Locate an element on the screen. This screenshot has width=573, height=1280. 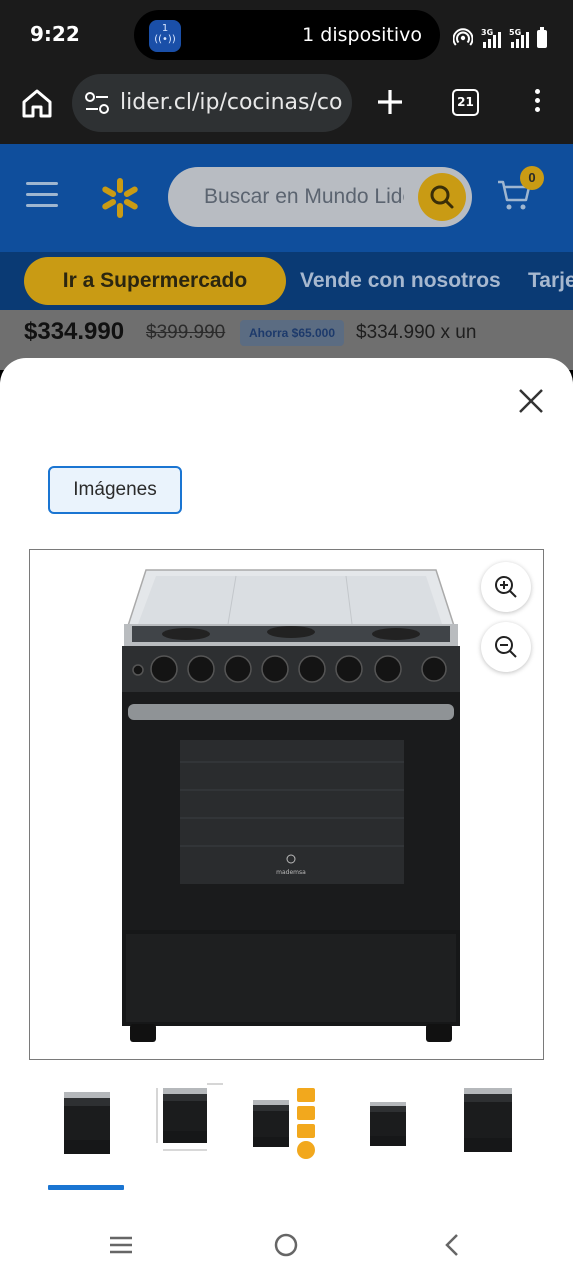
thumbnail-stove-front is located at coordinates (91, 1125).